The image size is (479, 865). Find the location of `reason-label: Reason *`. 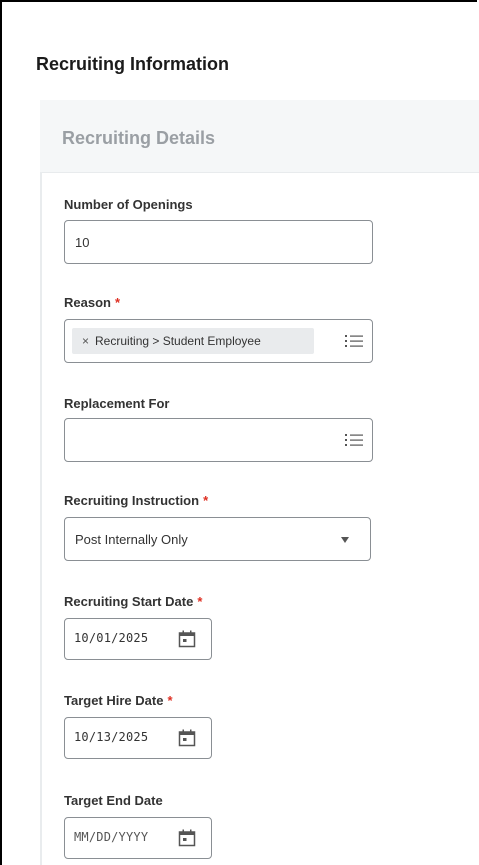

reason-label: Reason * is located at coordinates (92, 302).